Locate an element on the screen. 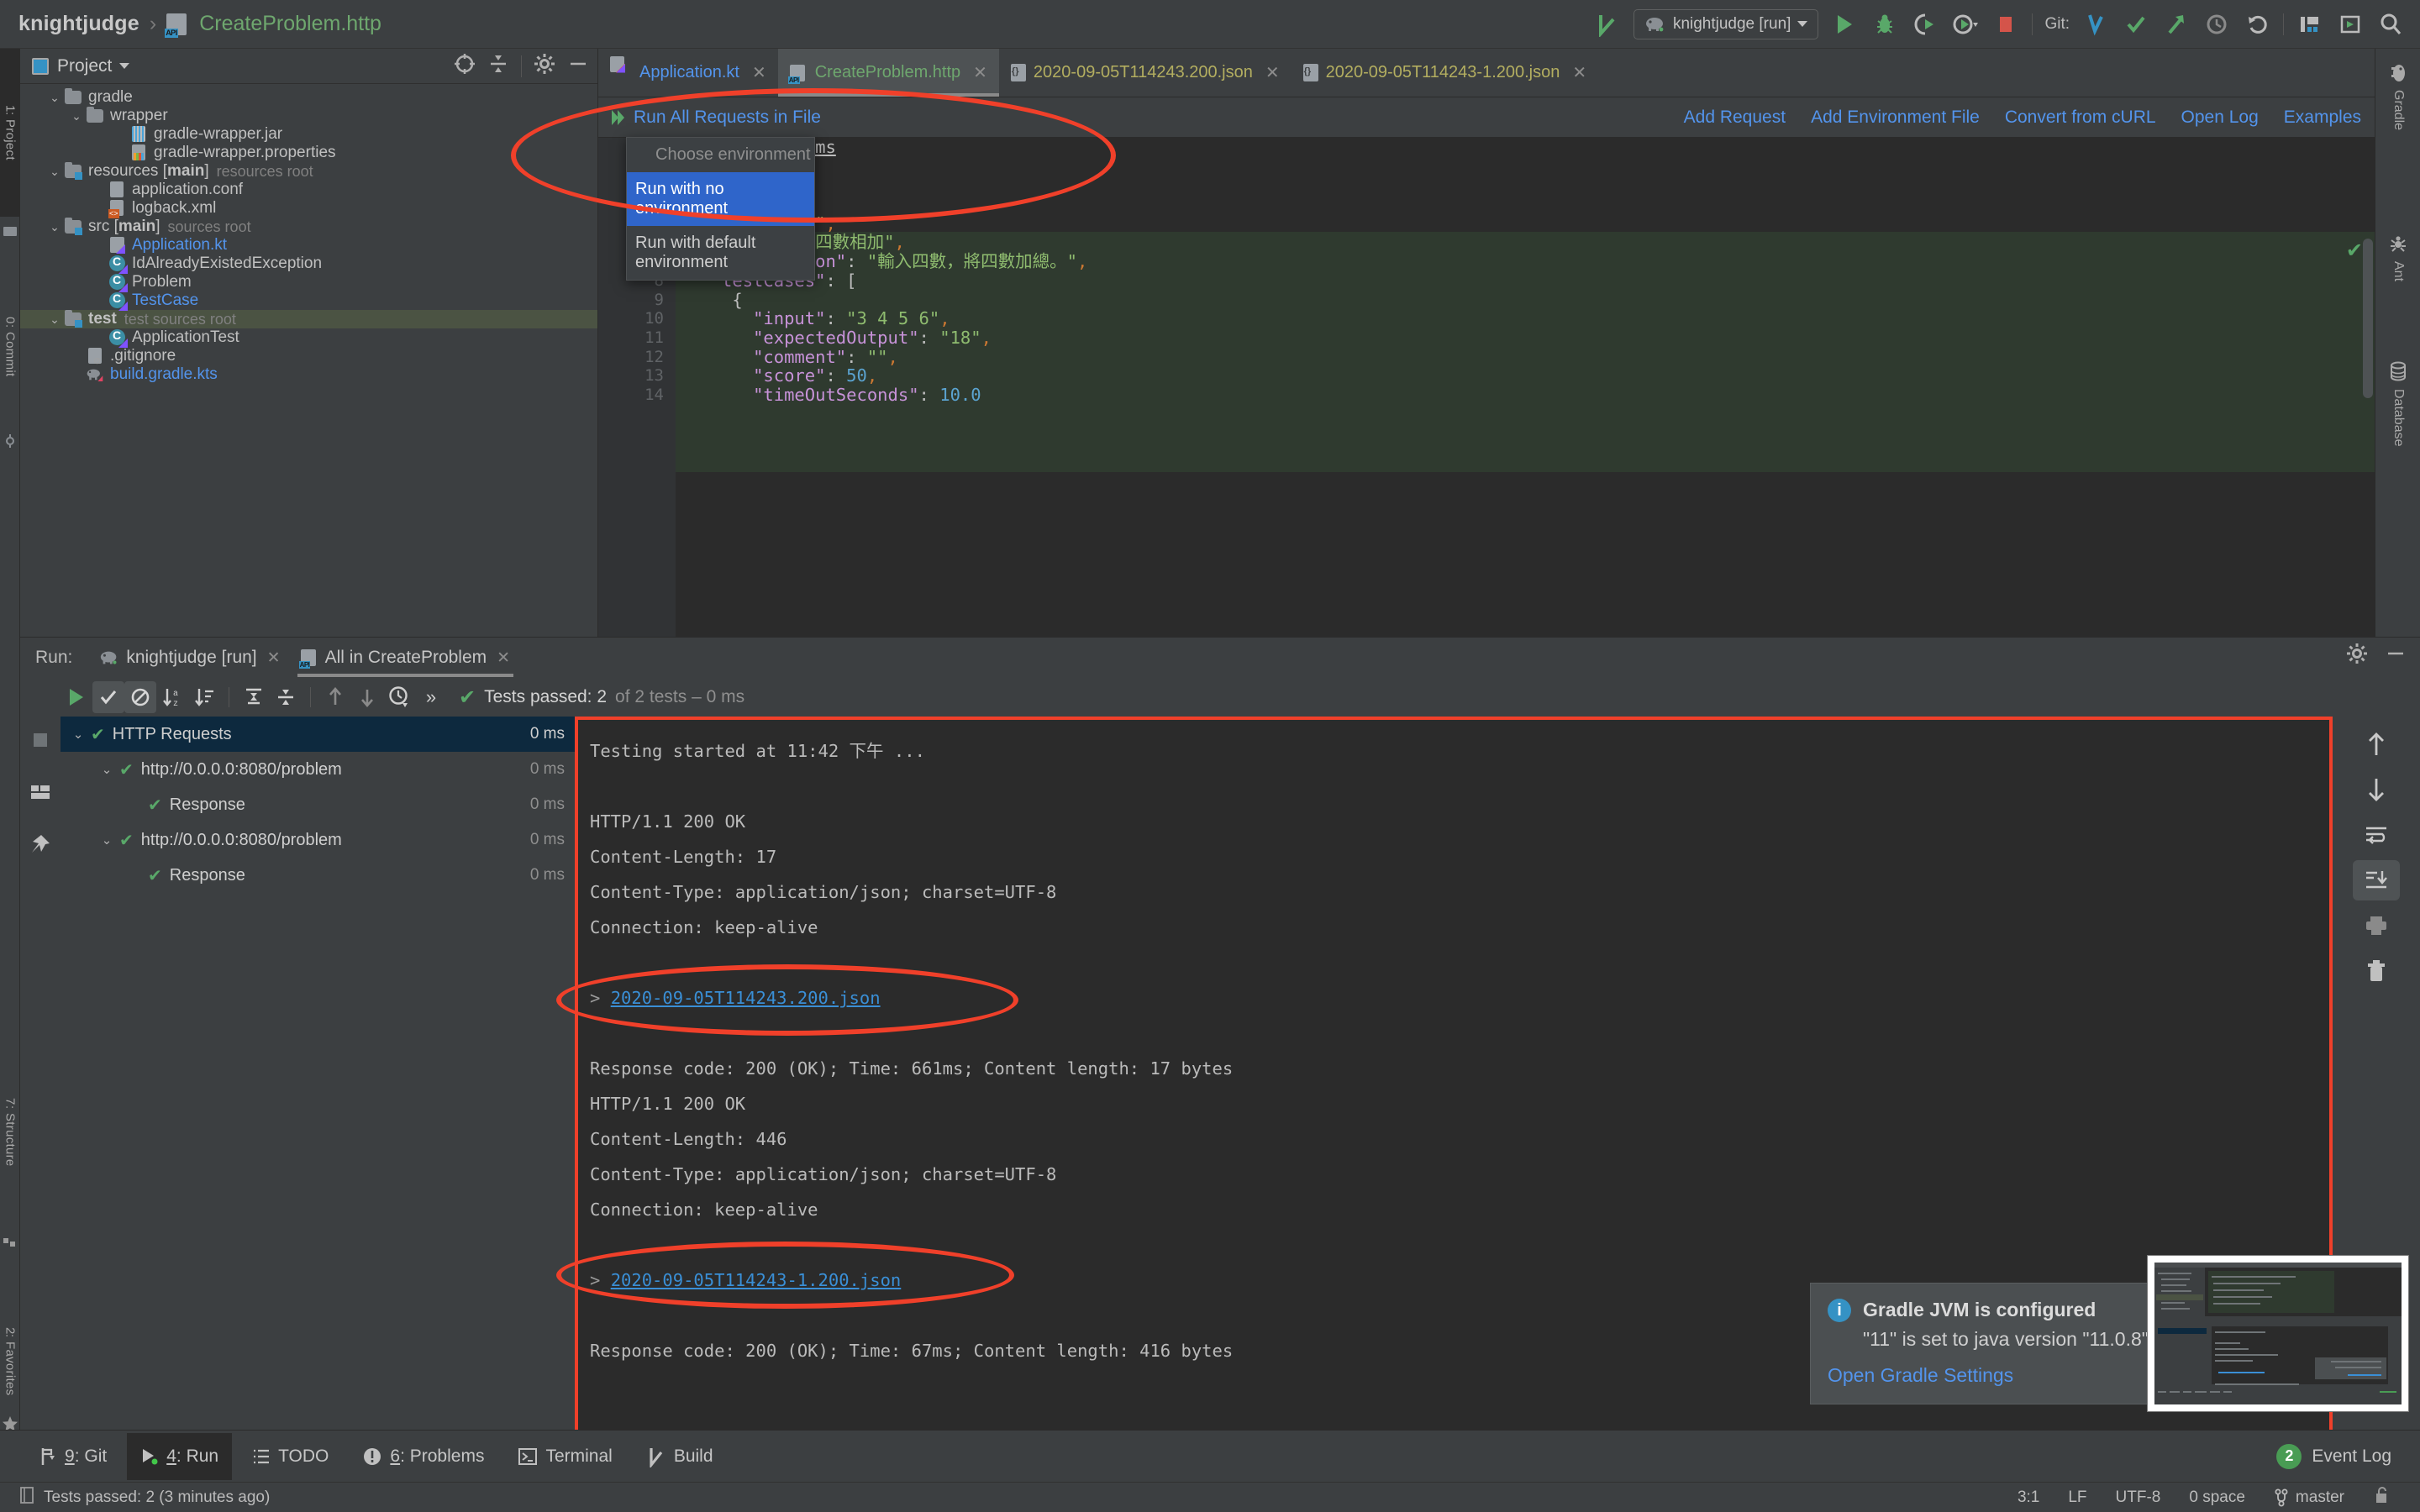 This screenshot has height=1512, width=2420. editor-tab-2020-09-05t114243-1-200-json: 2020-09-05T114243-1.200.json ✕ is located at coordinates (1445, 73).